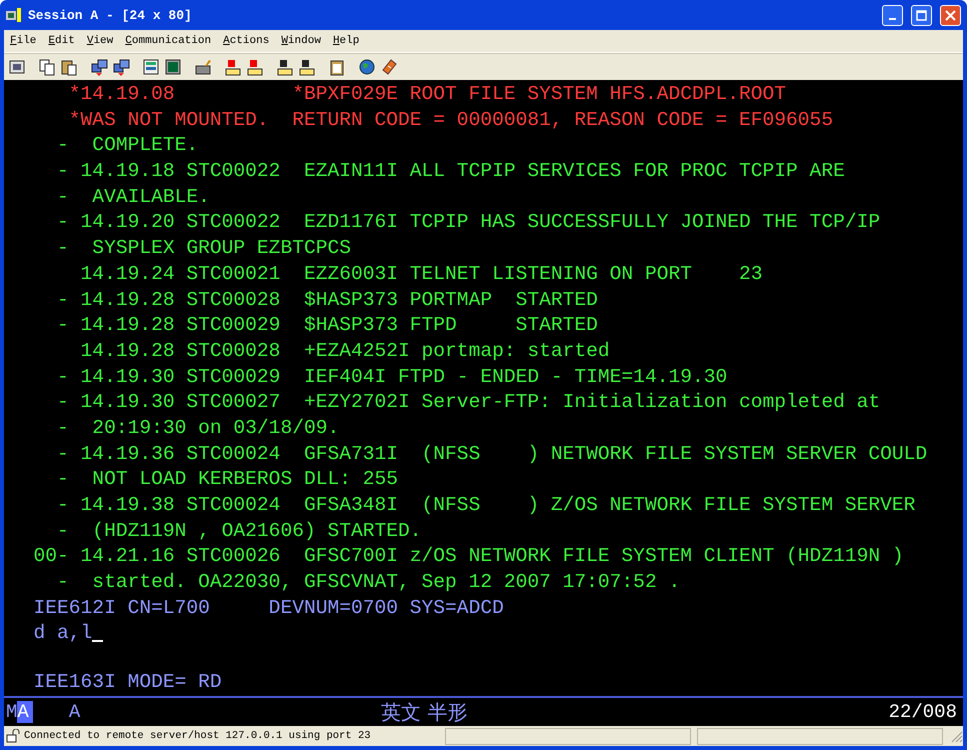 The width and height of the screenshot is (967, 750). I want to click on terminal-line: 14.19.24 STC00021 EZZ6003I TELNET LISTENING ON PORT 23, so click(421, 274).